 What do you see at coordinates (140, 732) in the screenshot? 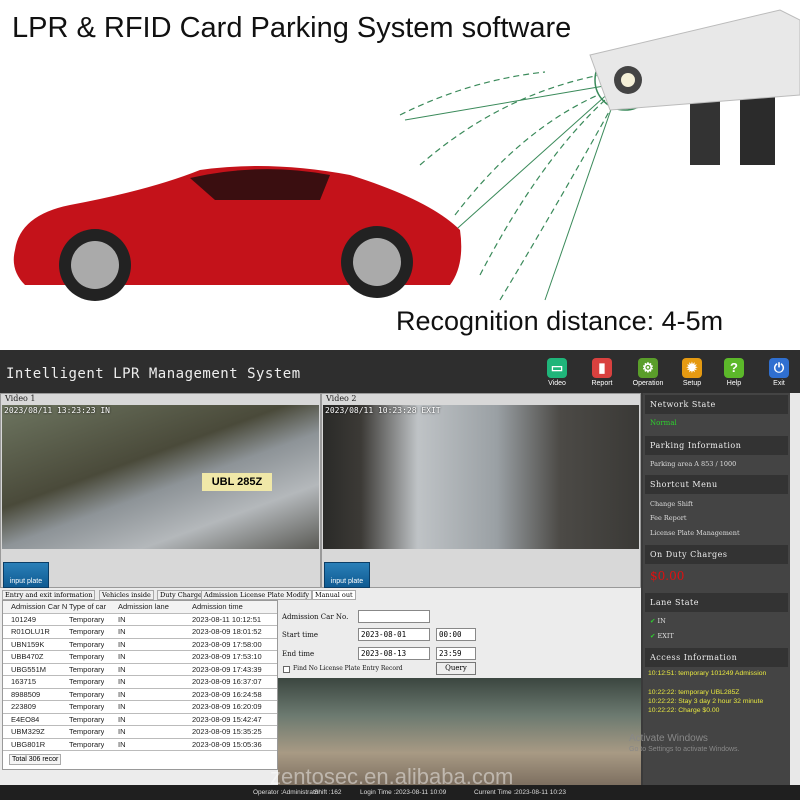
I see `table-row: UBM329Z Temporary IN 2023-08-09 15:35:25` at bounding box center [140, 732].